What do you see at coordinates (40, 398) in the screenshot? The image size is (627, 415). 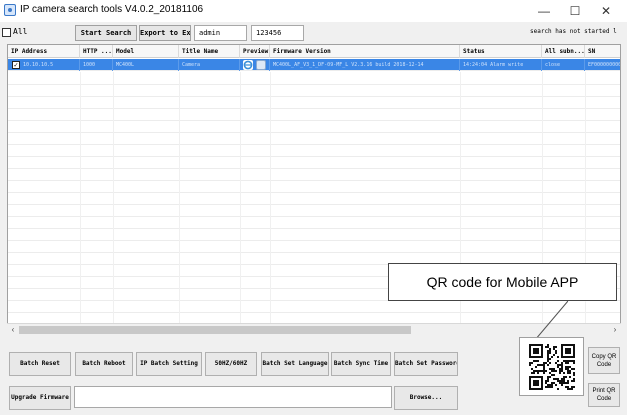 I see `upgrade-firmware-button: Upgrade Firmware` at bounding box center [40, 398].